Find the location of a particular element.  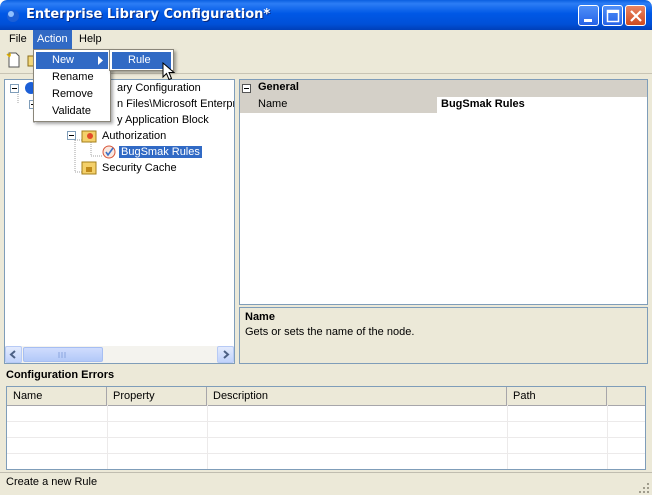

title-bar: Enterprise Library Configuration* is located at coordinates (326, 15).